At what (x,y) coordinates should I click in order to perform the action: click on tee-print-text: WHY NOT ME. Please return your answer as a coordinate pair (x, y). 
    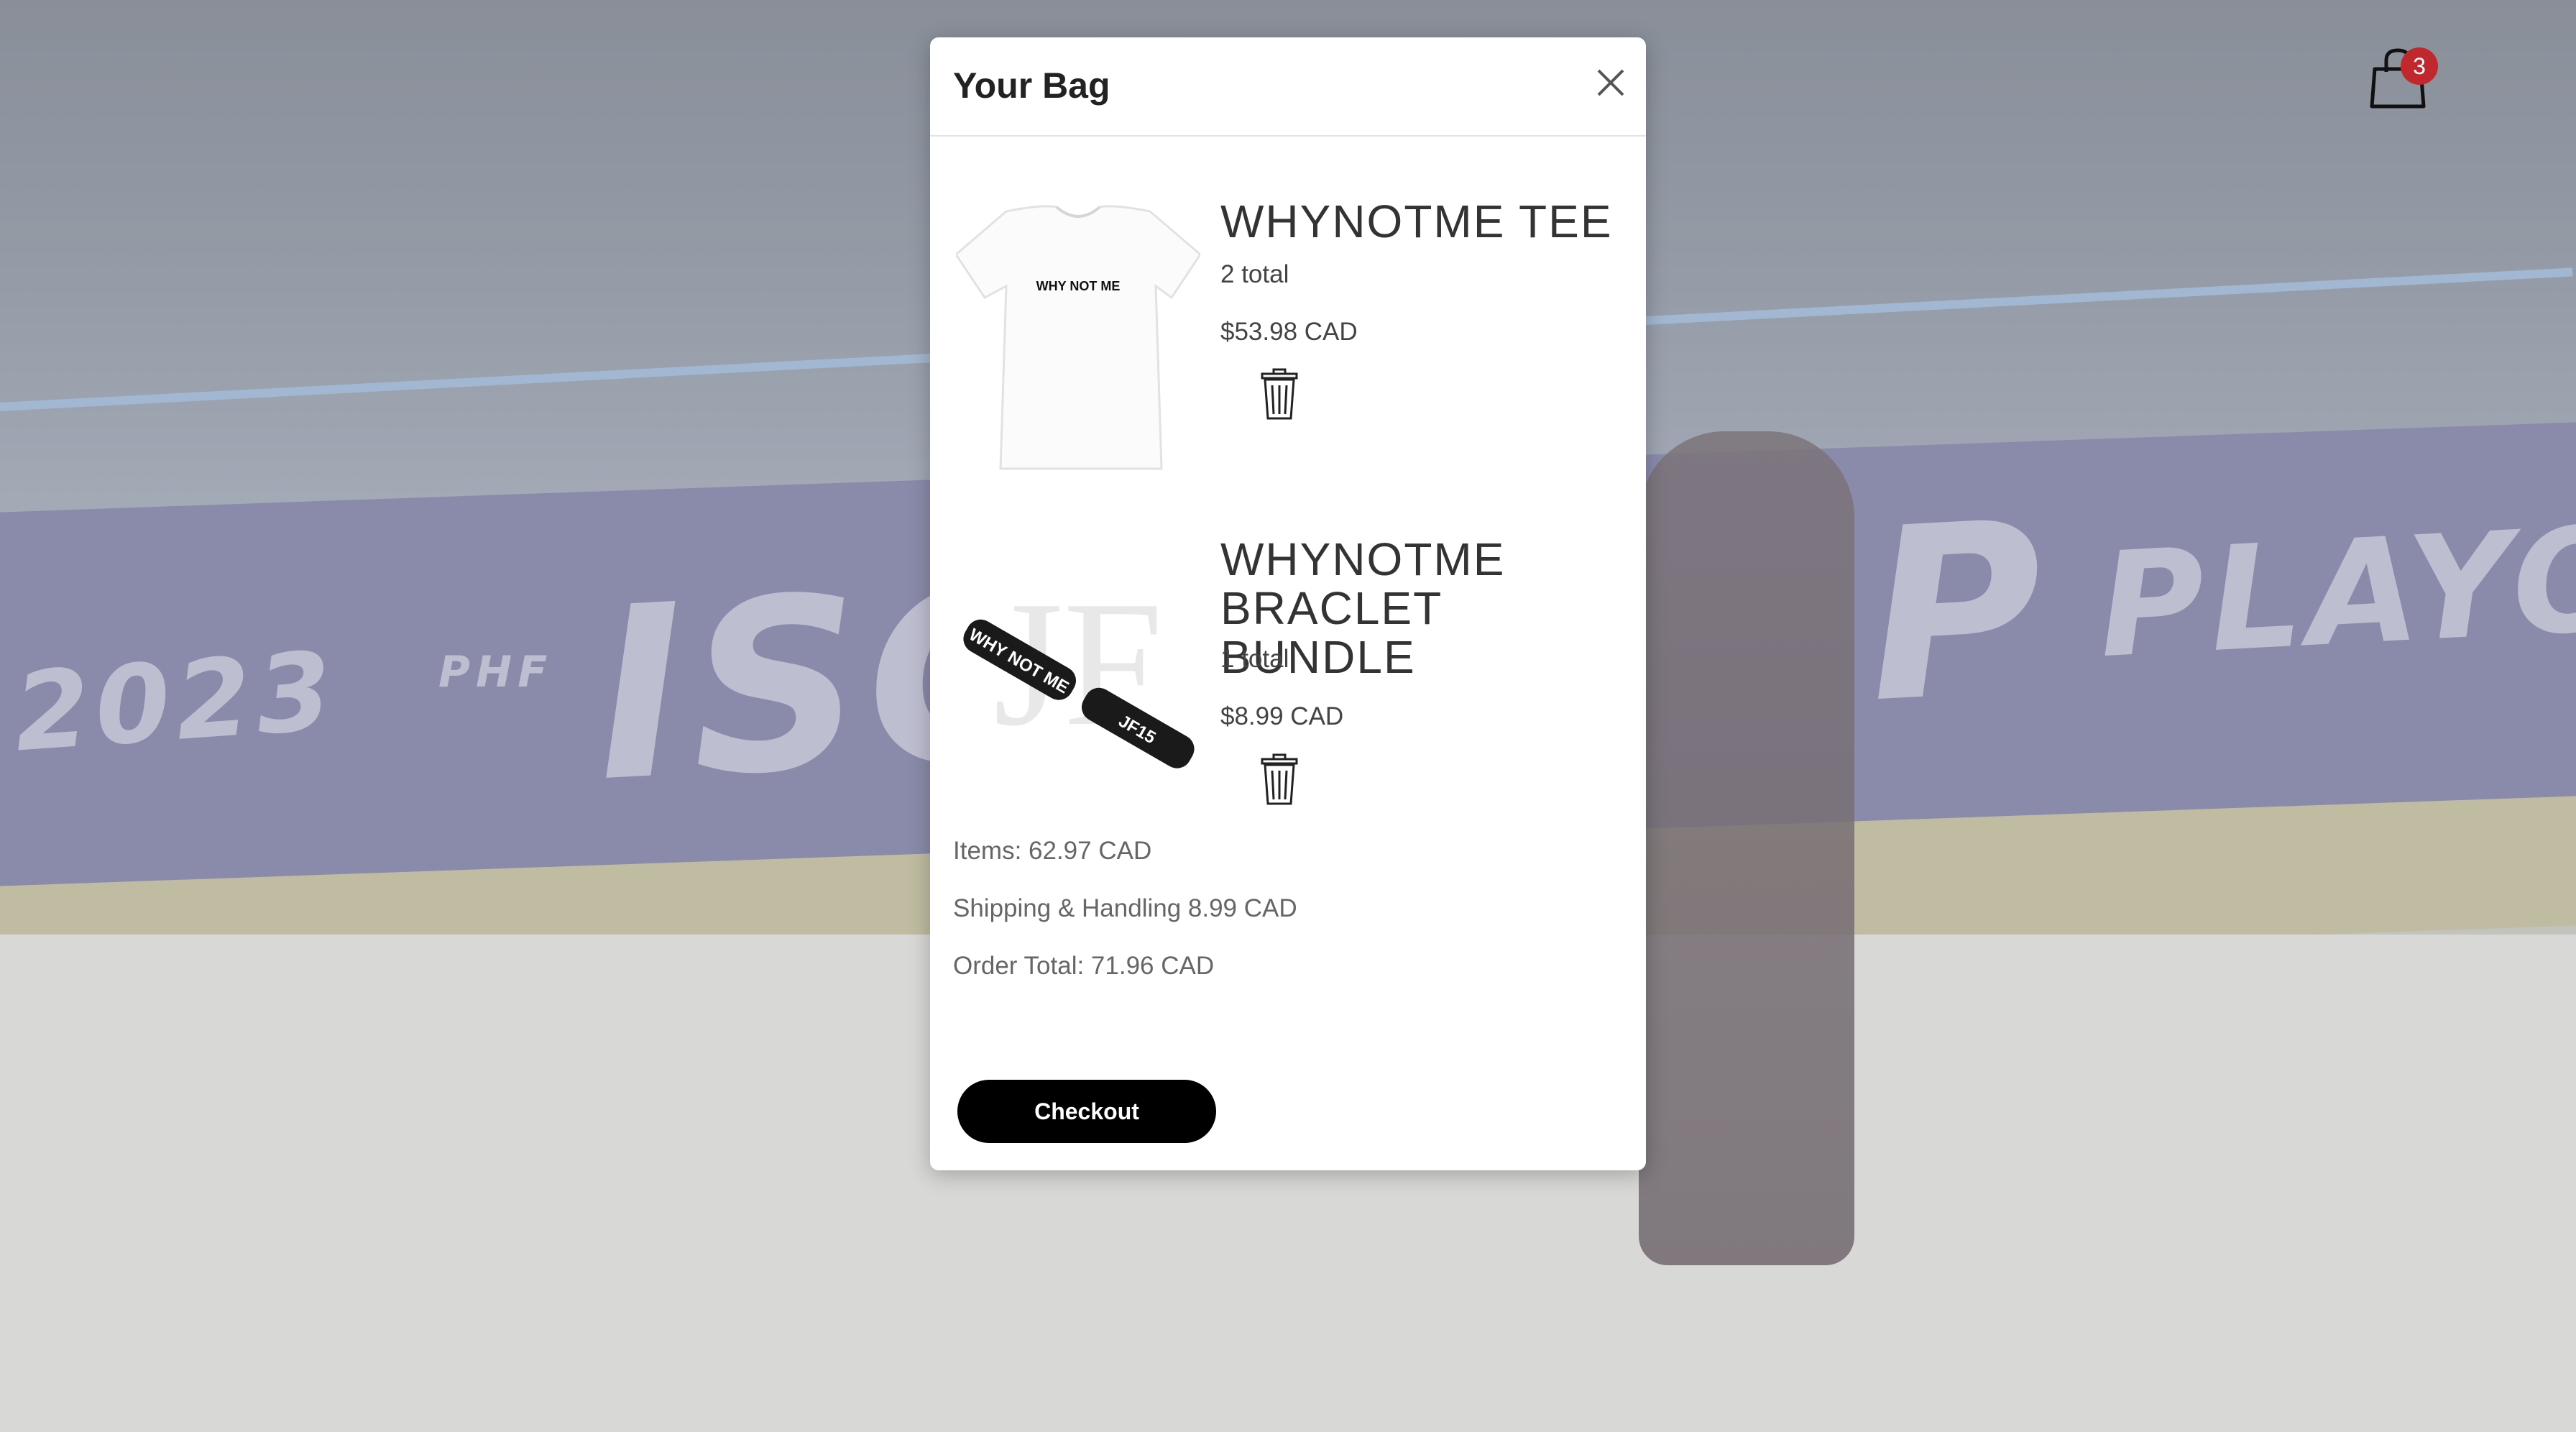
    Looking at the image, I should click on (1078, 286).